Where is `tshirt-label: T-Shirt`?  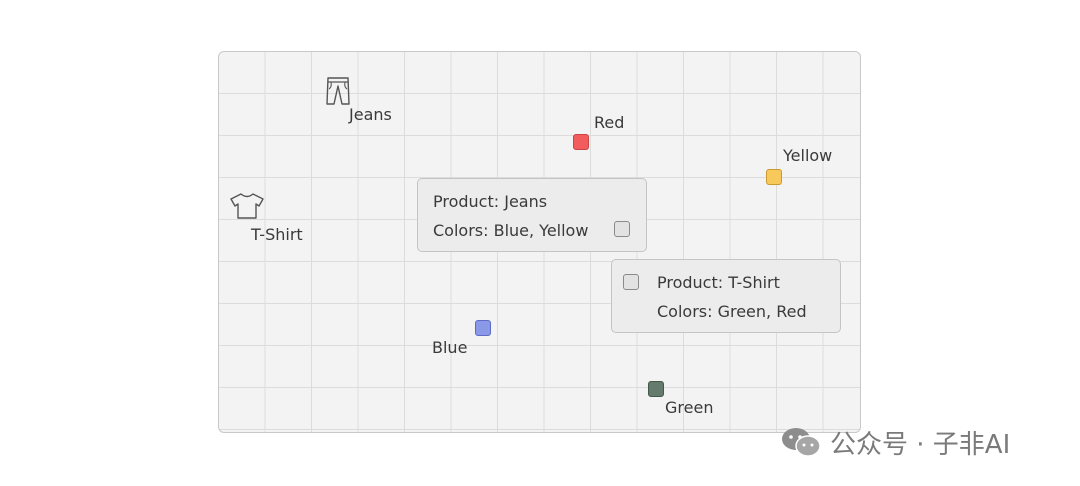
tshirt-label: T-Shirt is located at coordinates (277, 234).